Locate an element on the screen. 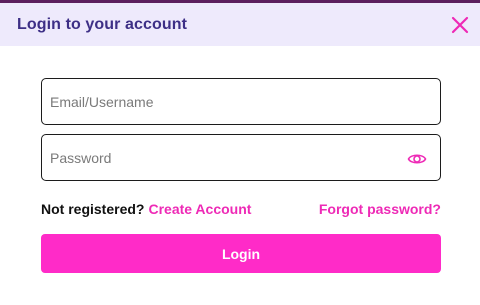 Image resolution: width=480 pixels, height=305 pixels. password-input is located at coordinates (241, 157).